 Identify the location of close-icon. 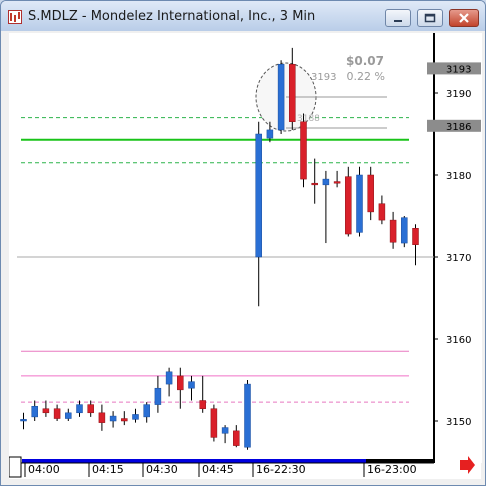
(464, 18).